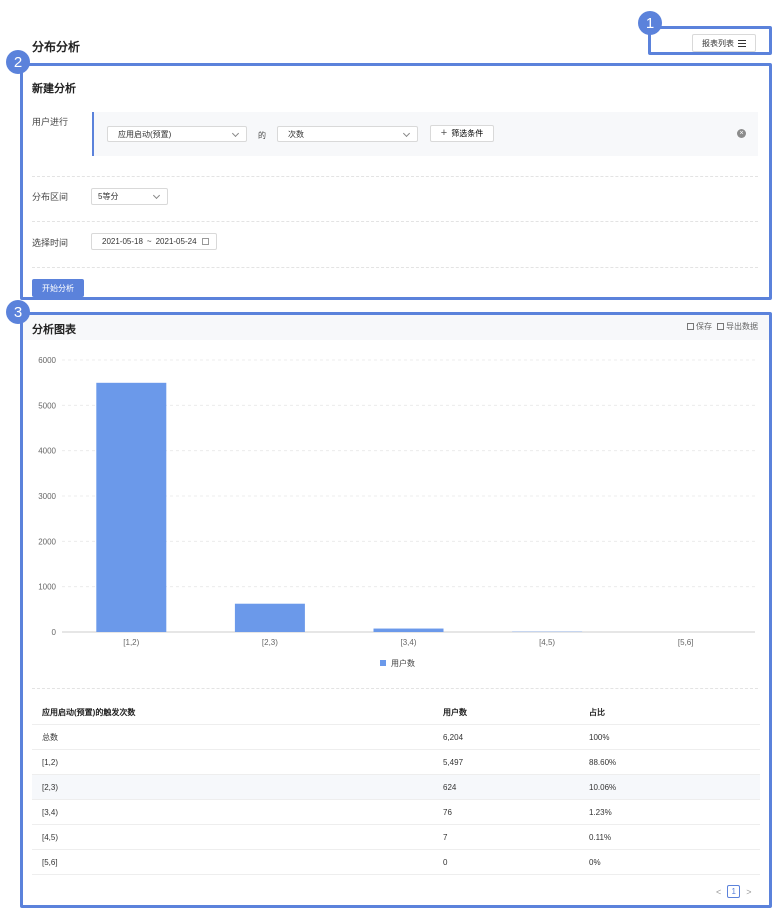  Describe the element at coordinates (50, 197) in the screenshot. I see `interval-label: 分布区间` at that location.